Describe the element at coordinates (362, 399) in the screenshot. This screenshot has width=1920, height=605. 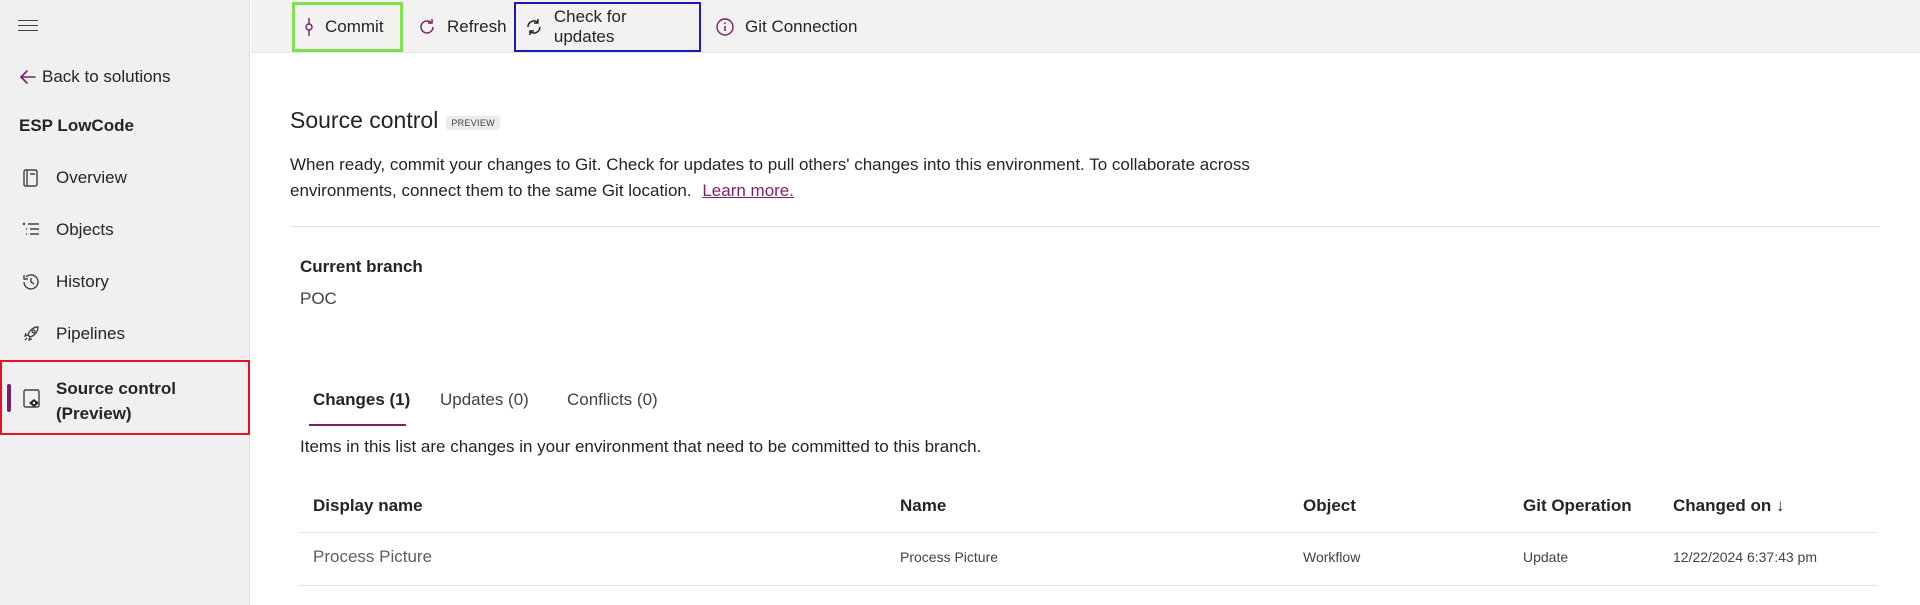
I see `tab-label: Changes (1)` at that location.